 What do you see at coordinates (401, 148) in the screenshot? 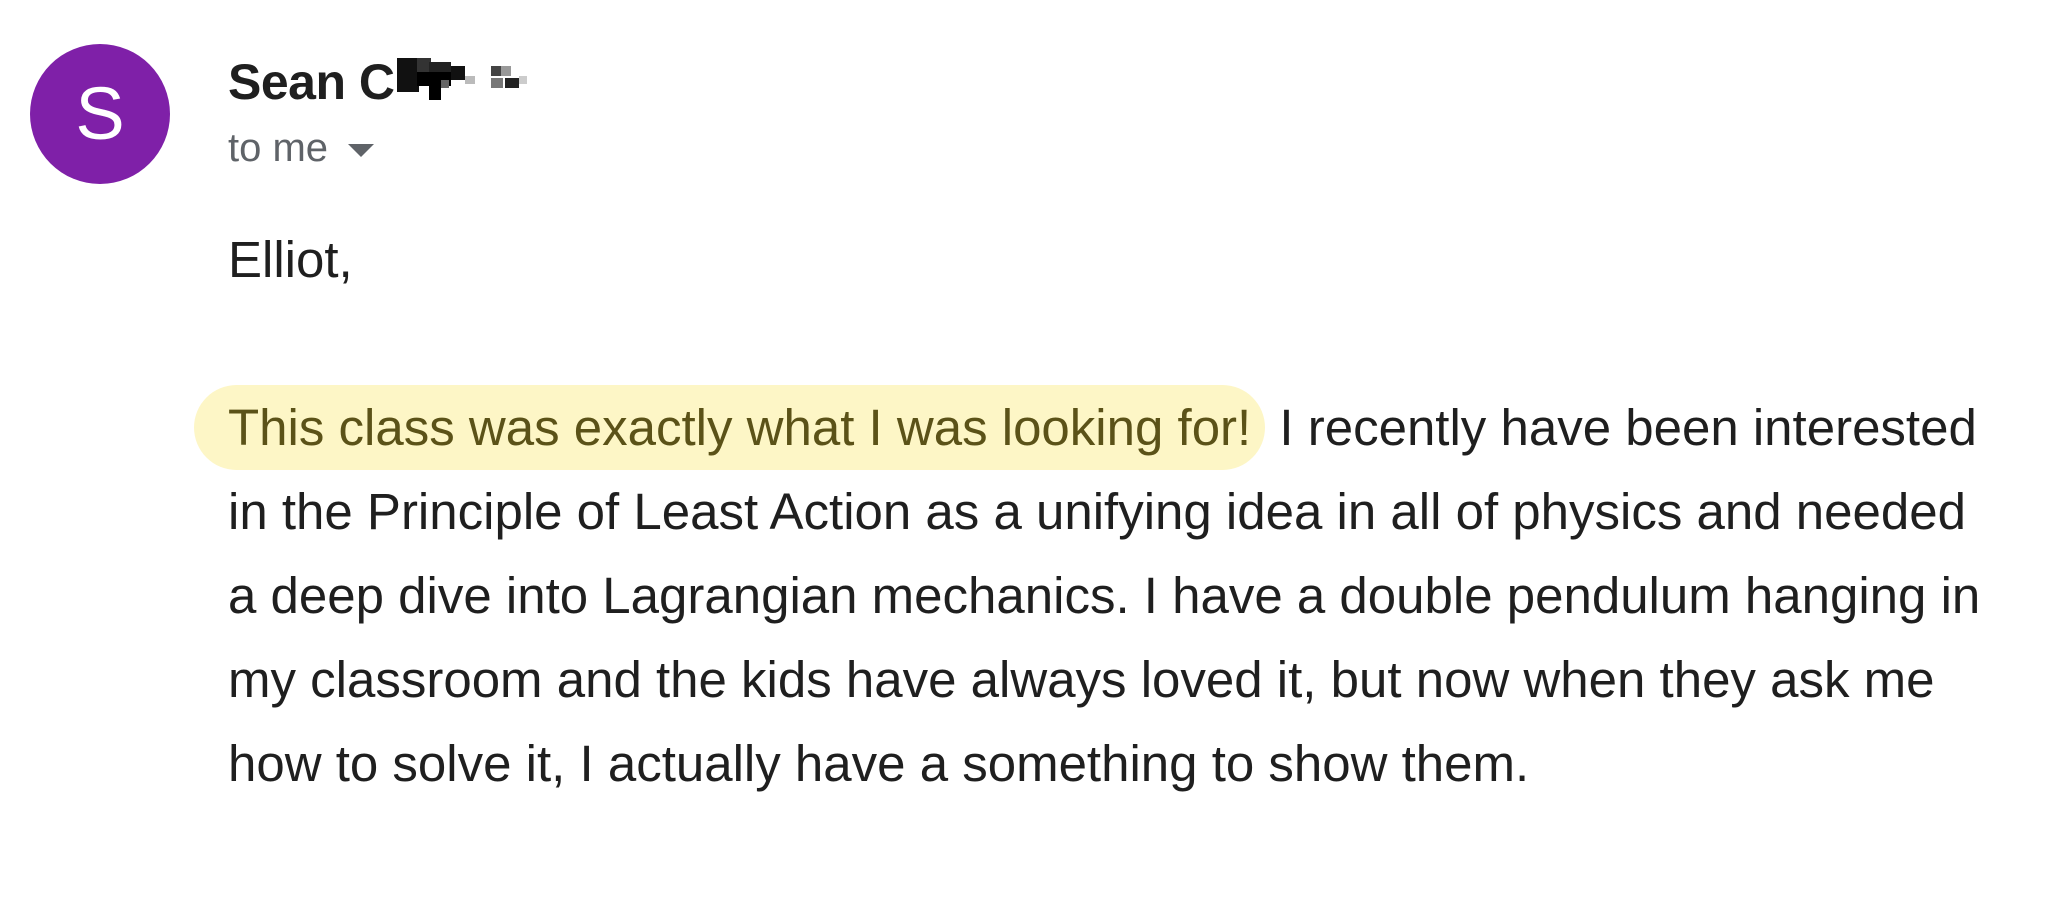
I see `recipient-details-toggle: to me` at bounding box center [401, 148].